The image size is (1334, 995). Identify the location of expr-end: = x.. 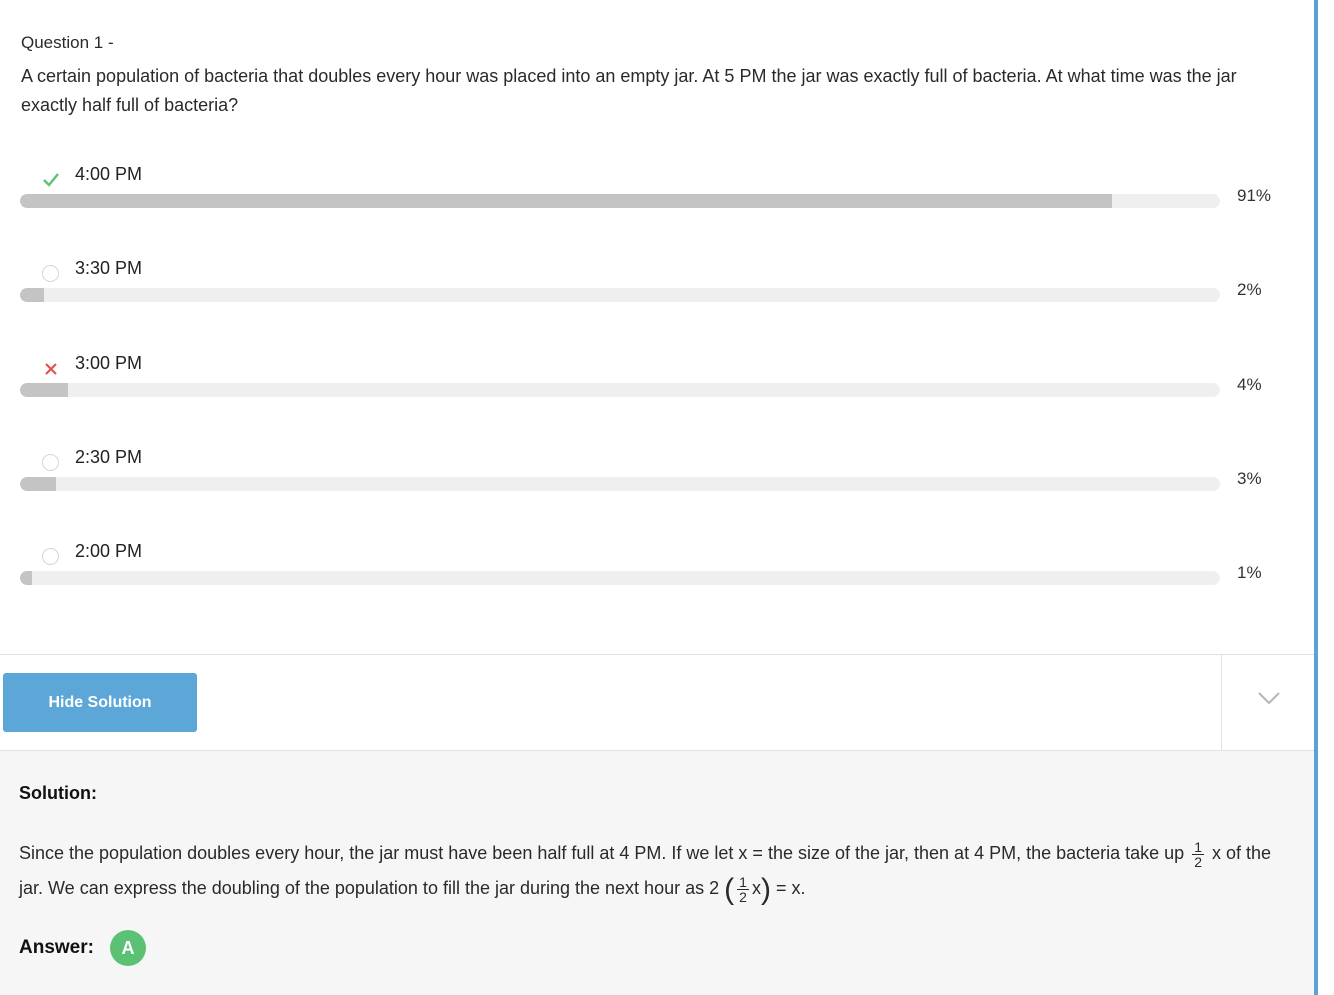
(790, 888).